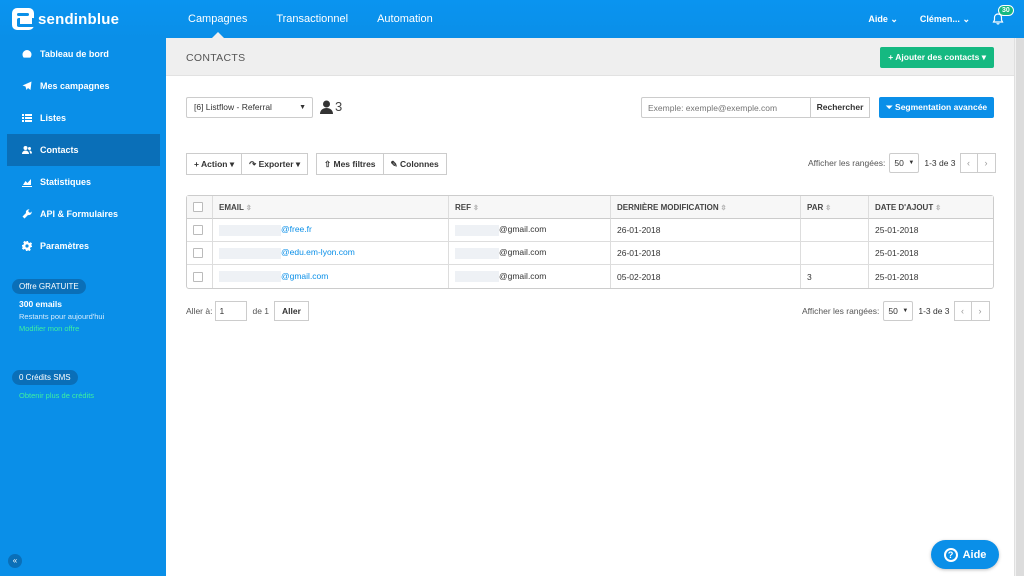 This screenshot has height=576, width=1024. Describe the element at coordinates (331, 253) in the screenshot. I see `email-cell: @edu.em-lyon.com` at that location.